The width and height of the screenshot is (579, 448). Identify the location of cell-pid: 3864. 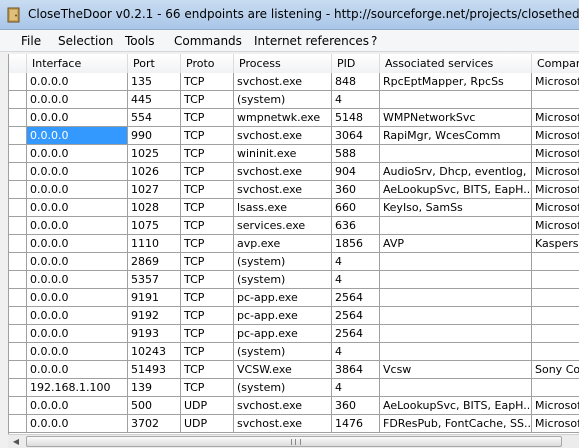
(356, 370).